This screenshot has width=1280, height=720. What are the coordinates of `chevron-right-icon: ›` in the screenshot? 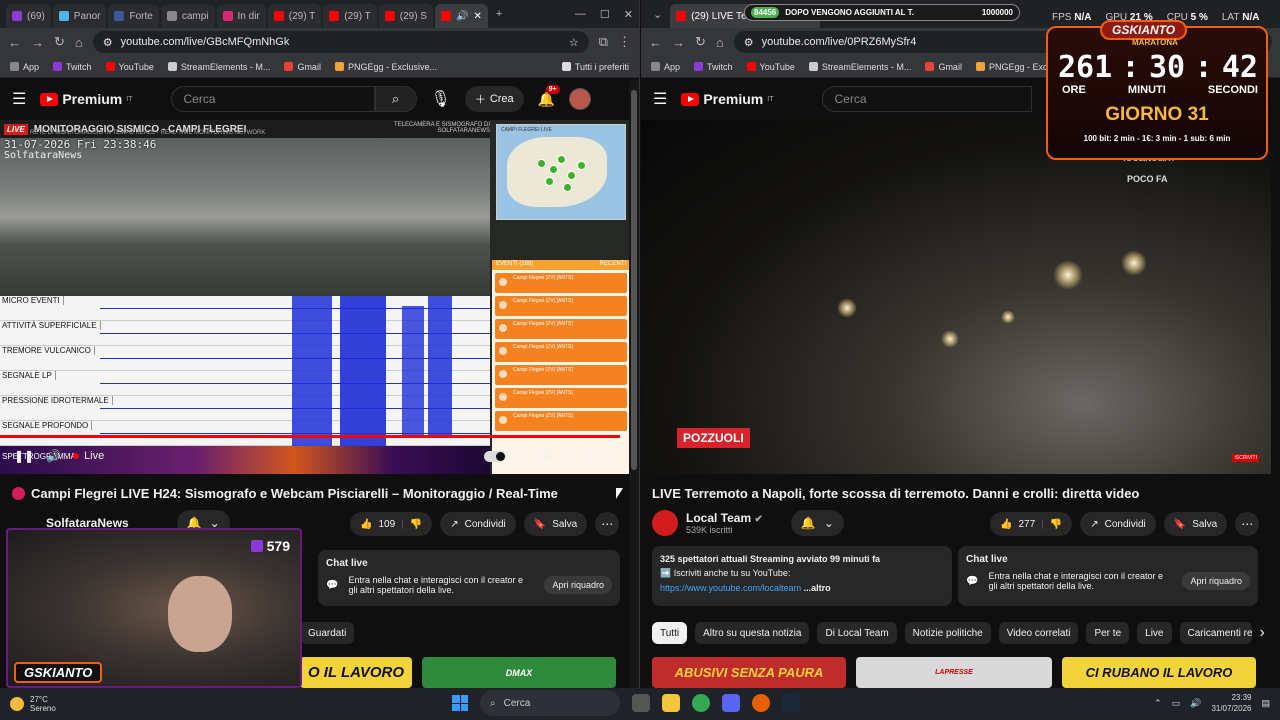 It's located at (1262, 633).